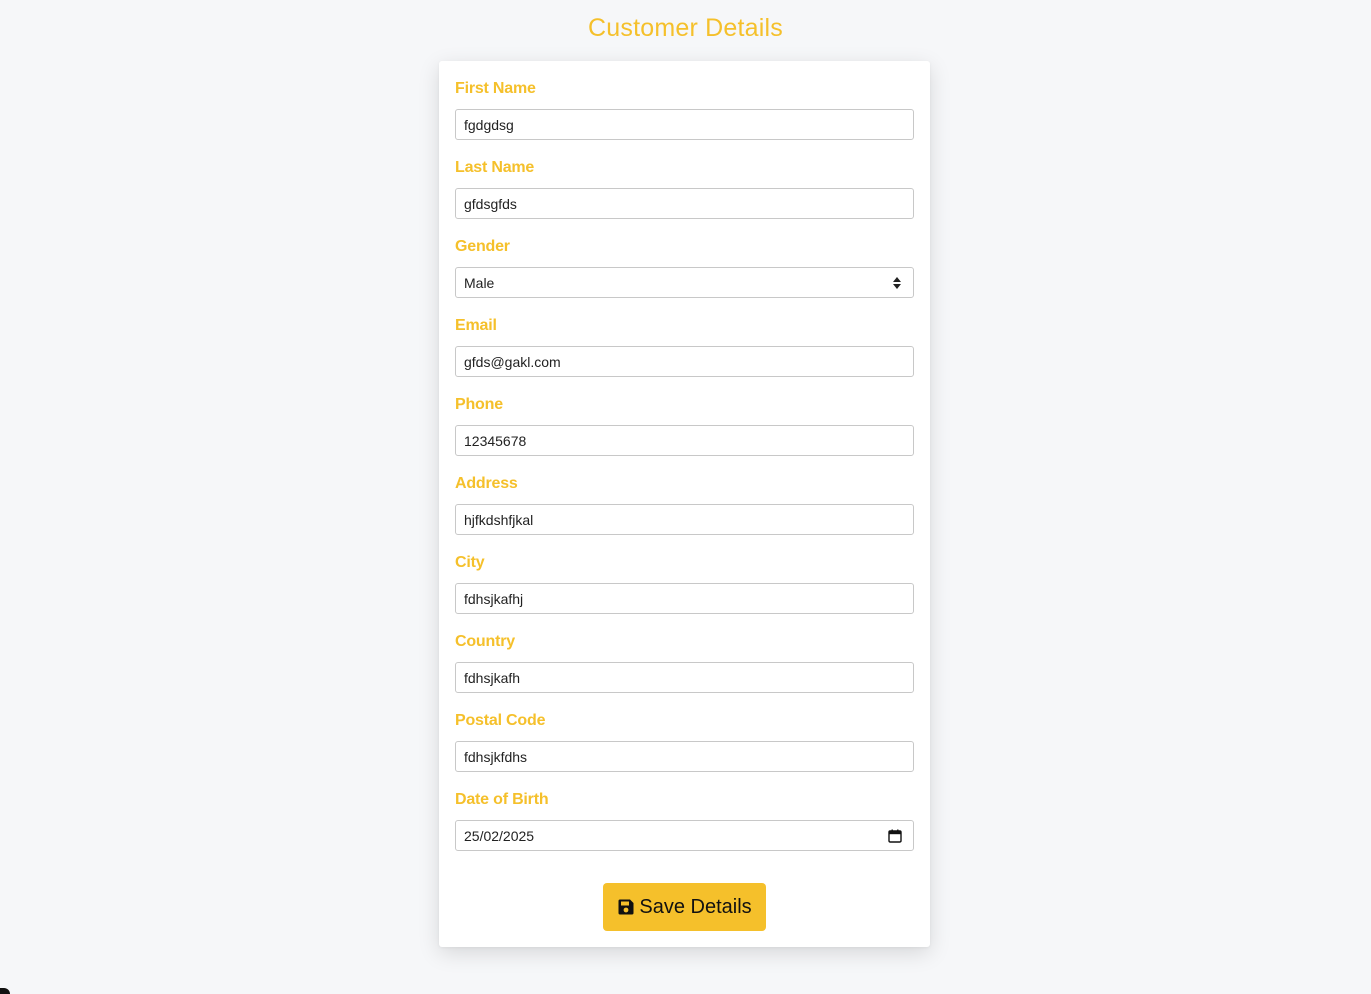 The image size is (1371, 994). I want to click on first-name-label: First Name, so click(495, 88).